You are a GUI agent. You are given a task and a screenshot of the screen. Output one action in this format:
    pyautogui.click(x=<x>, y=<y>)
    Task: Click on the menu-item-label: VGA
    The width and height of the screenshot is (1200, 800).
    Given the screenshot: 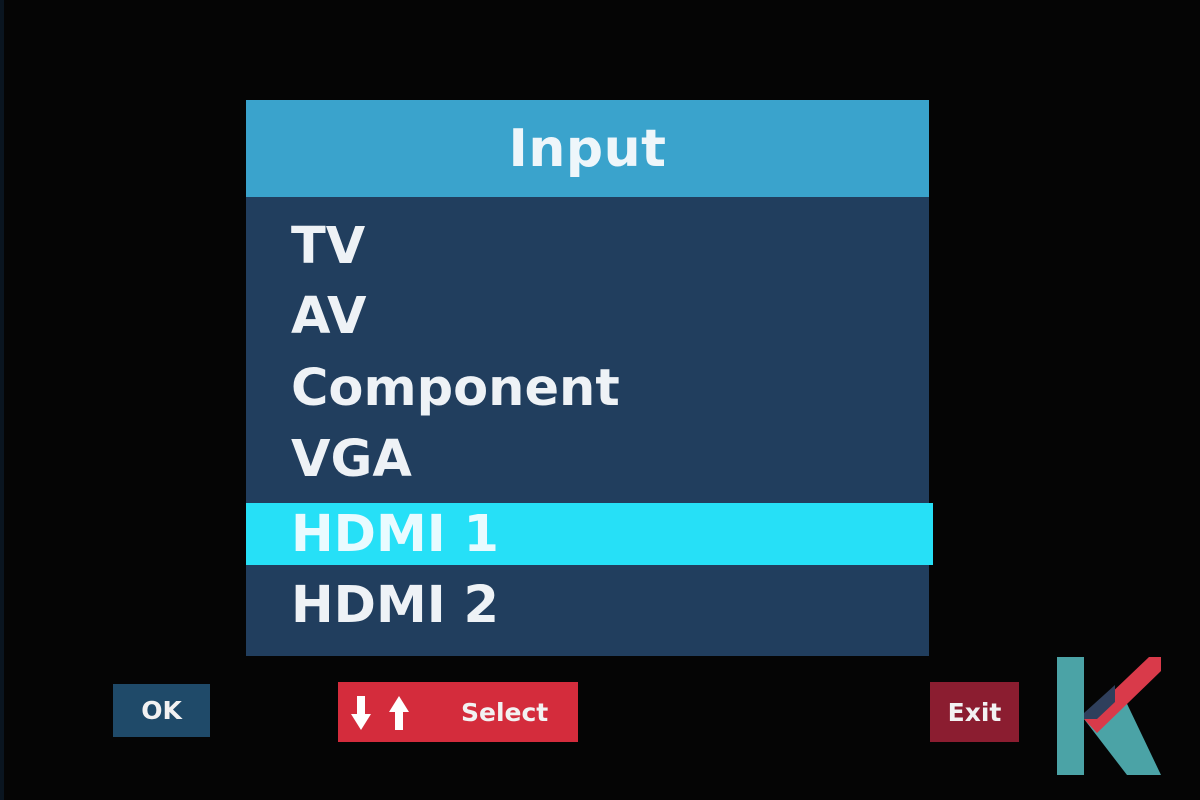 What is the action you would take?
    pyautogui.click(x=351, y=459)
    